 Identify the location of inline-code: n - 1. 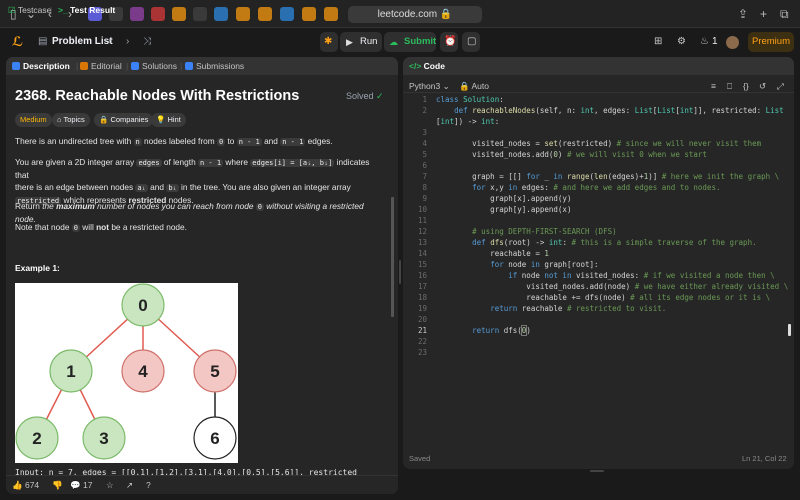
(293, 142).